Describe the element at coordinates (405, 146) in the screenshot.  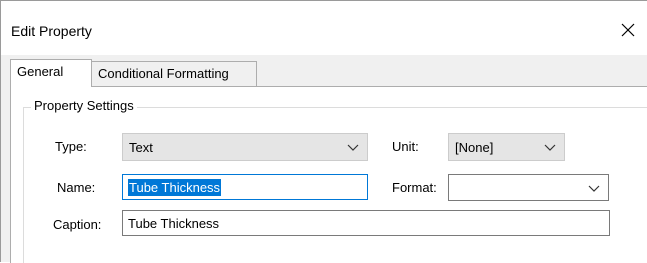
I see `unit-label: Unit:` at that location.